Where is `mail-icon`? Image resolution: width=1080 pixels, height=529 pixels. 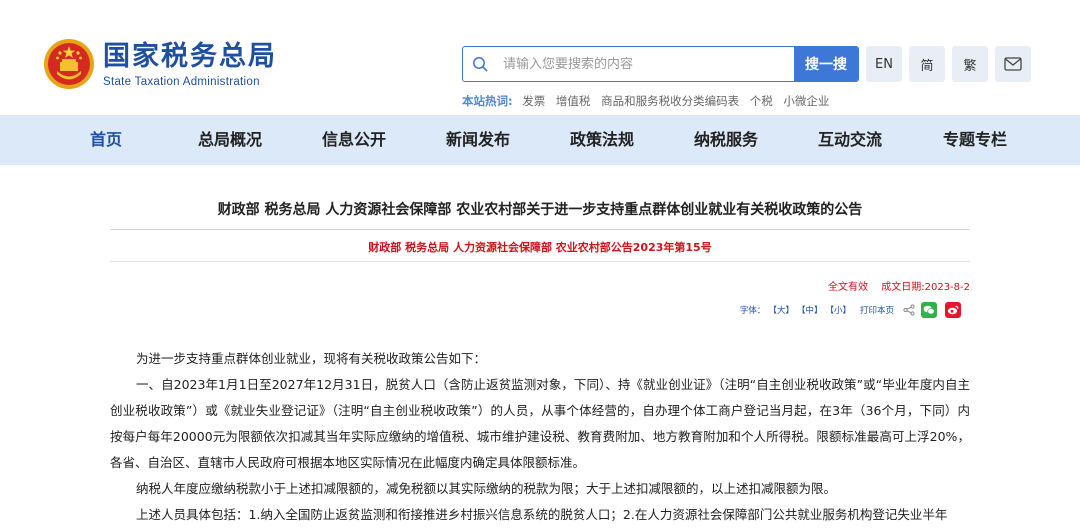
mail-icon is located at coordinates (1013, 64).